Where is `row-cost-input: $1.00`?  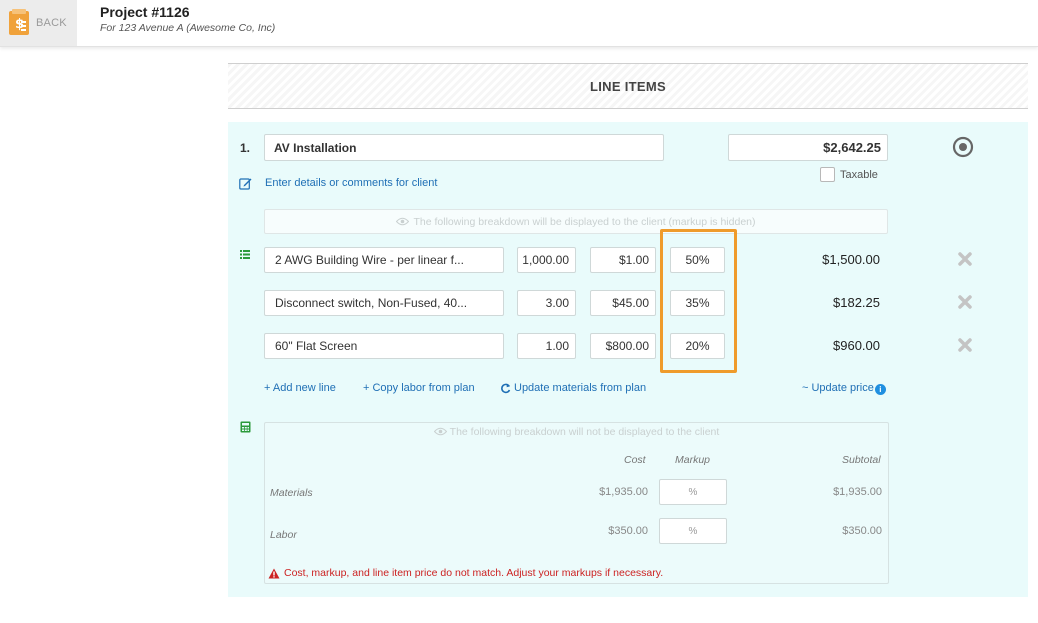
row-cost-input: $1.00 is located at coordinates (623, 260).